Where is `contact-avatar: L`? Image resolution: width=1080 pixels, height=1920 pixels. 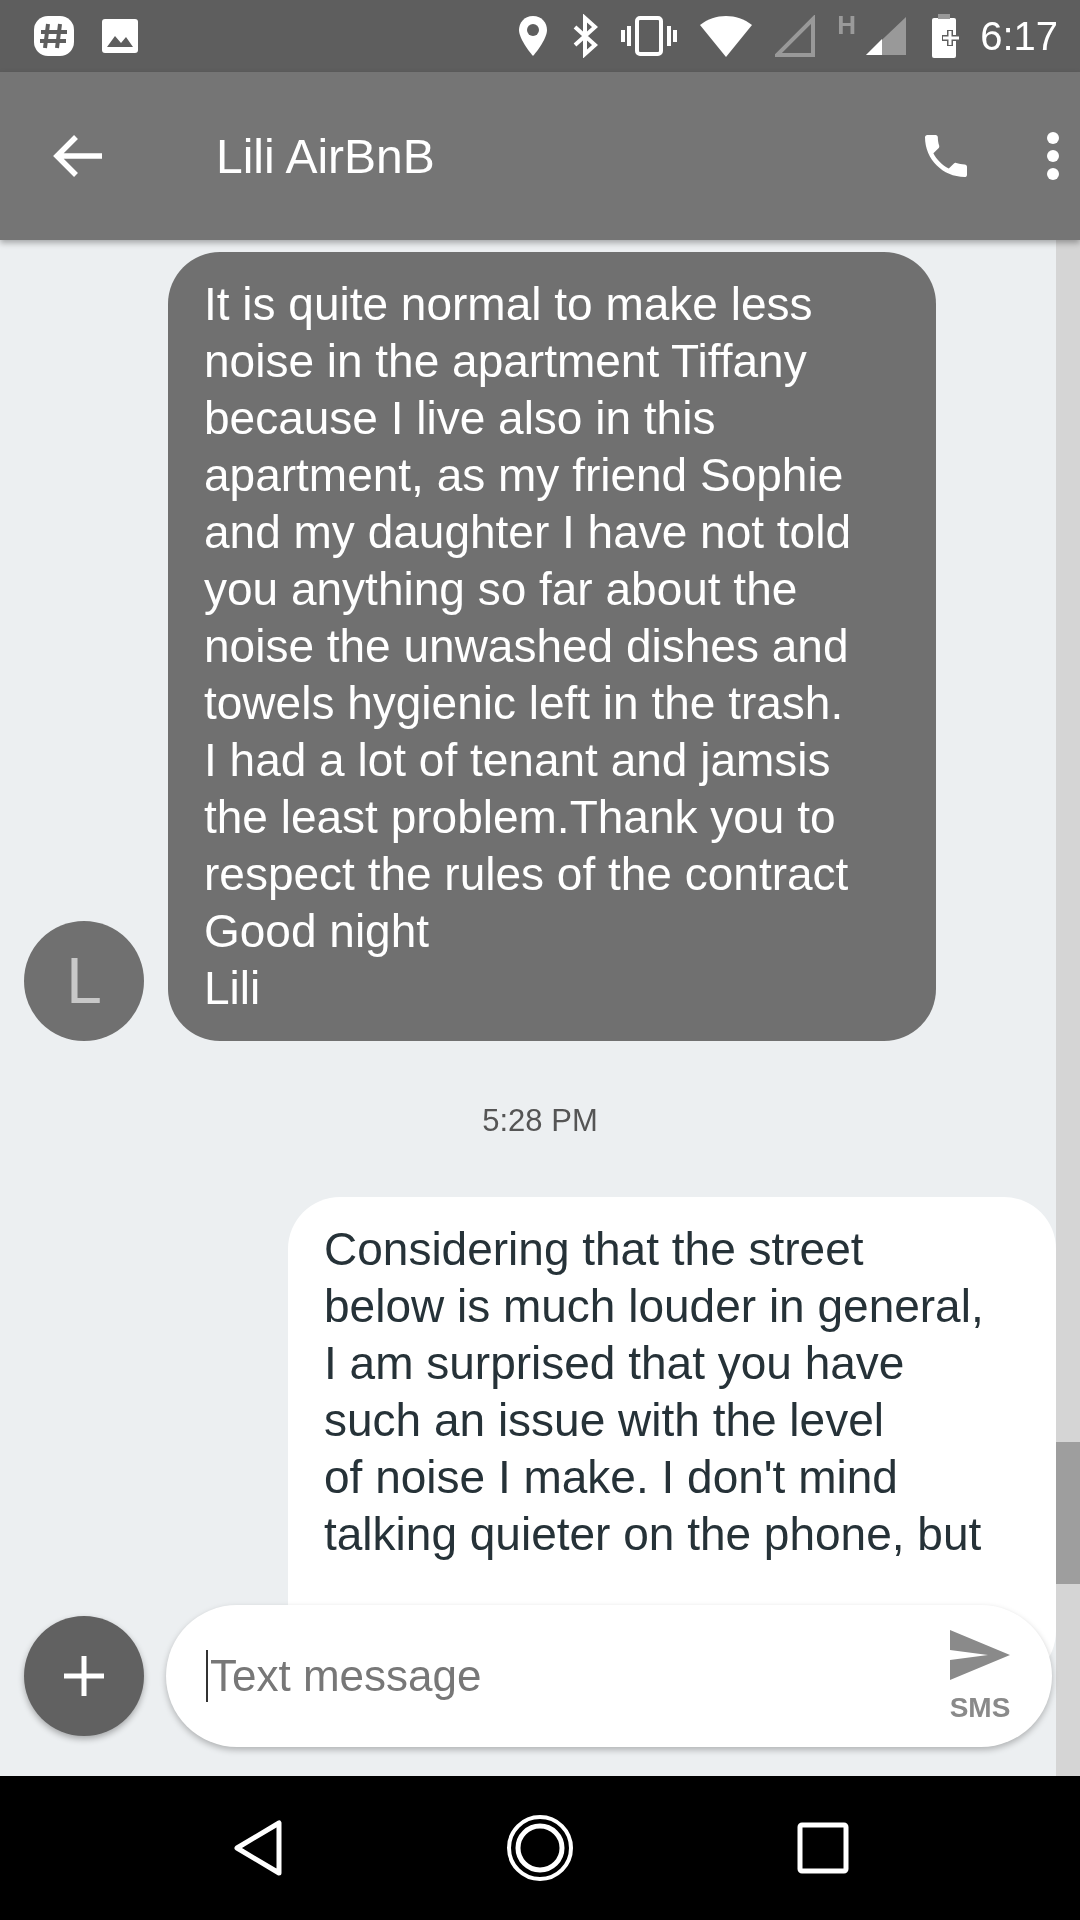
contact-avatar: L is located at coordinates (84, 981).